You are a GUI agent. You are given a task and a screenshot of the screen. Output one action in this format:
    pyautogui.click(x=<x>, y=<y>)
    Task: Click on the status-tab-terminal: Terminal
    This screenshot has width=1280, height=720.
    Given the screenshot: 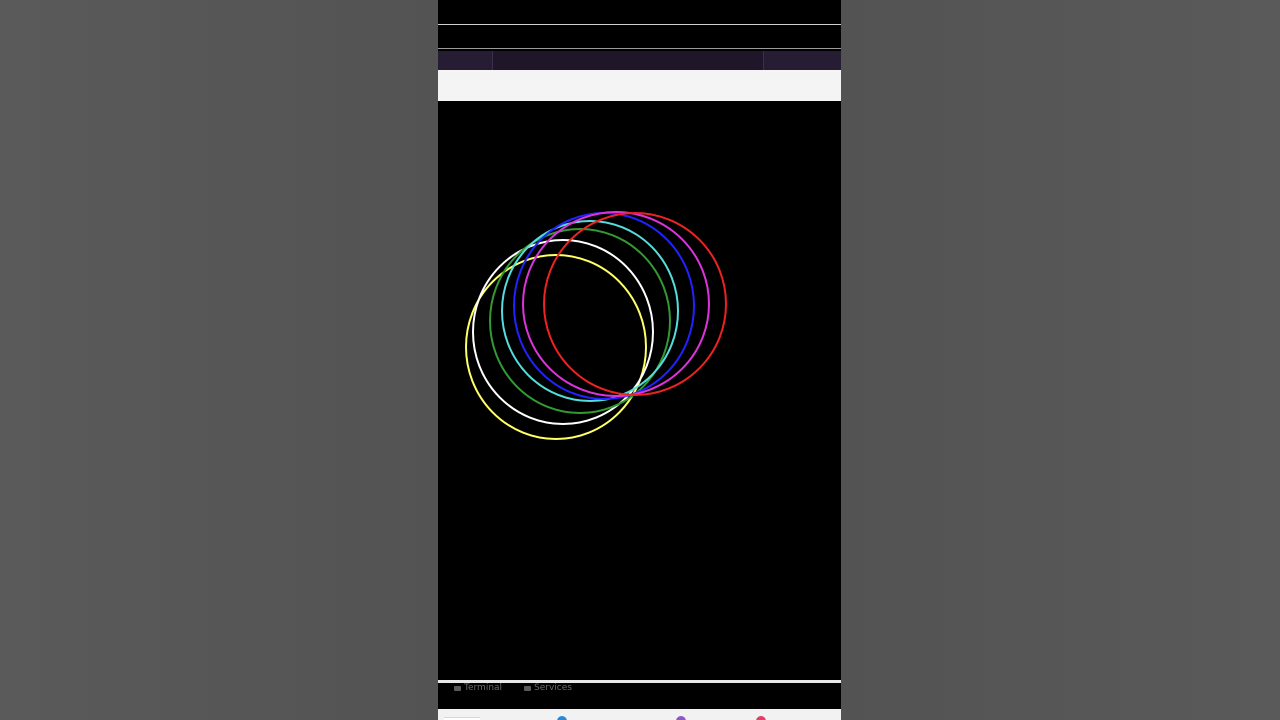 What is the action you would take?
    pyautogui.click(x=478, y=688)
    